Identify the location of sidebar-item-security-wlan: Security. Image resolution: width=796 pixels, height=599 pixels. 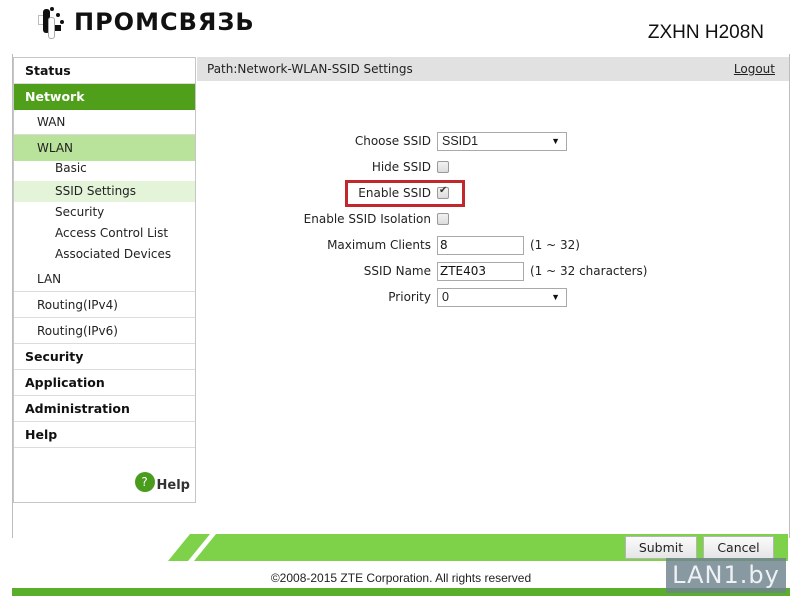
(104, 212).